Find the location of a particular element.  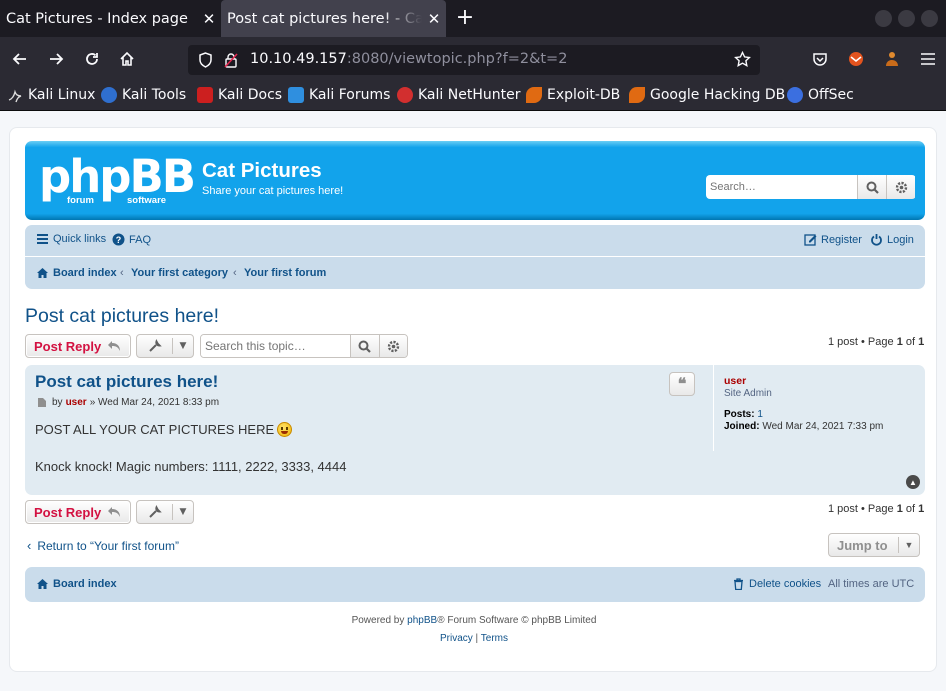

pagination-total: 1 is located at coordinates (921, 509).